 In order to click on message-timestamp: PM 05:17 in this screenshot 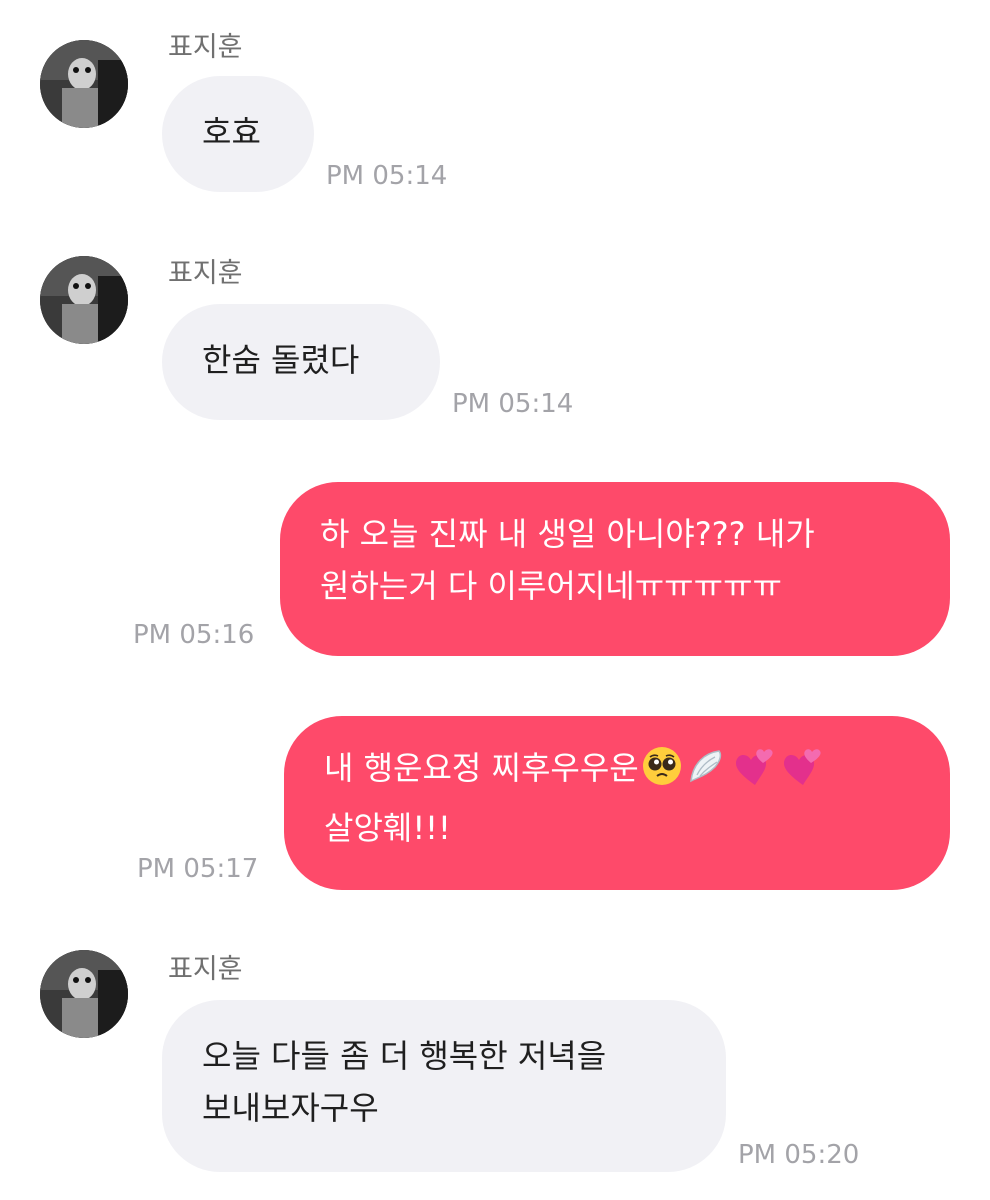, I will do `click(198, 869)`.